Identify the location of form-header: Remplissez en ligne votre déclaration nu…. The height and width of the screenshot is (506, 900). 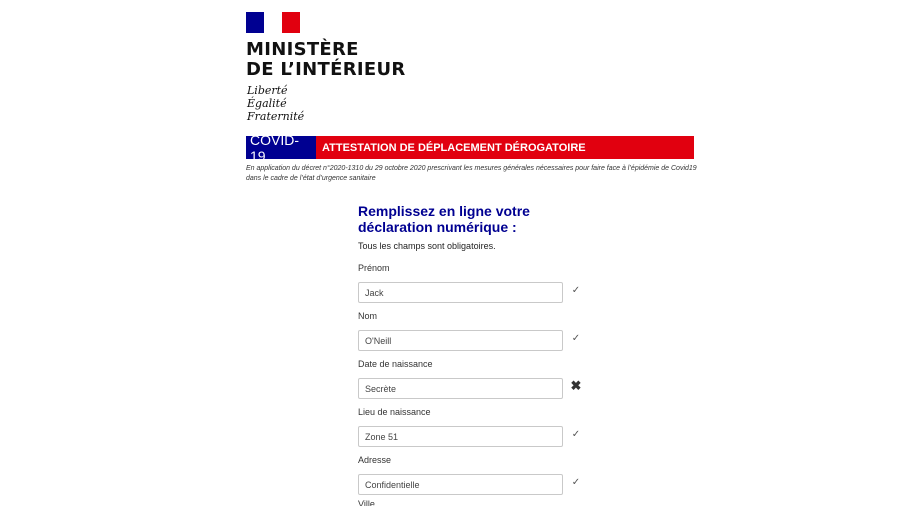
(478, 227).